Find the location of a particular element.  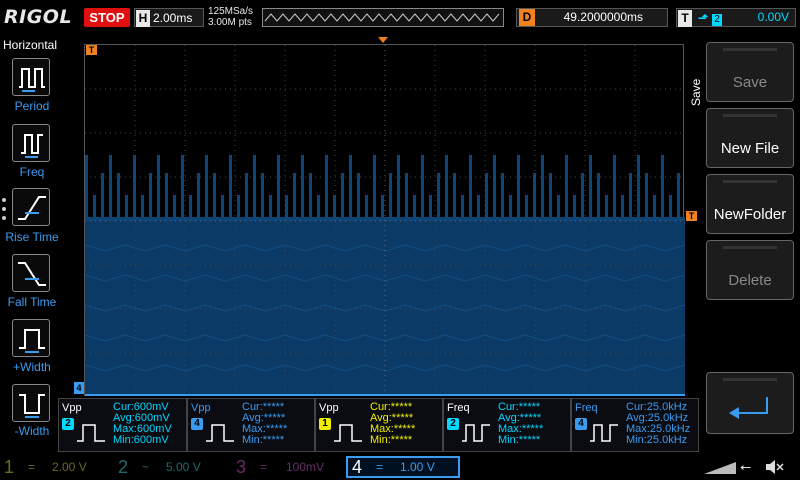

waveform-trace-spikes is located at coordinates (386, 188).